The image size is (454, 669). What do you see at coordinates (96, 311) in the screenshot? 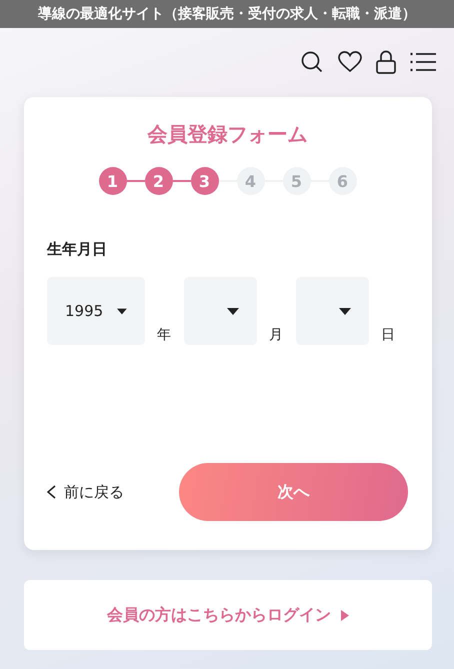
I see `dropdown: 1995` at bounding box center [96, 311].